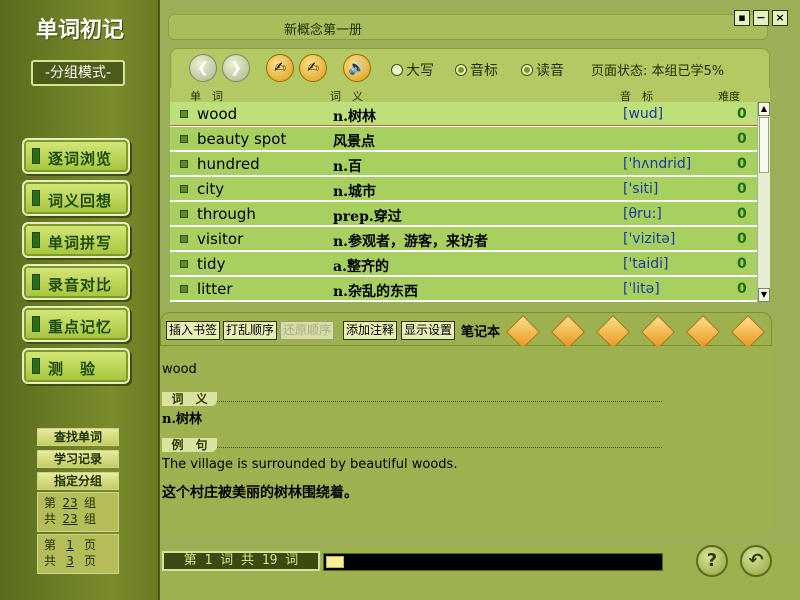 The width and height of the screenshot is (800, 600). Describe the element at coordinates (211, 189) in the screenshot. I see `row-word: city` at that location.